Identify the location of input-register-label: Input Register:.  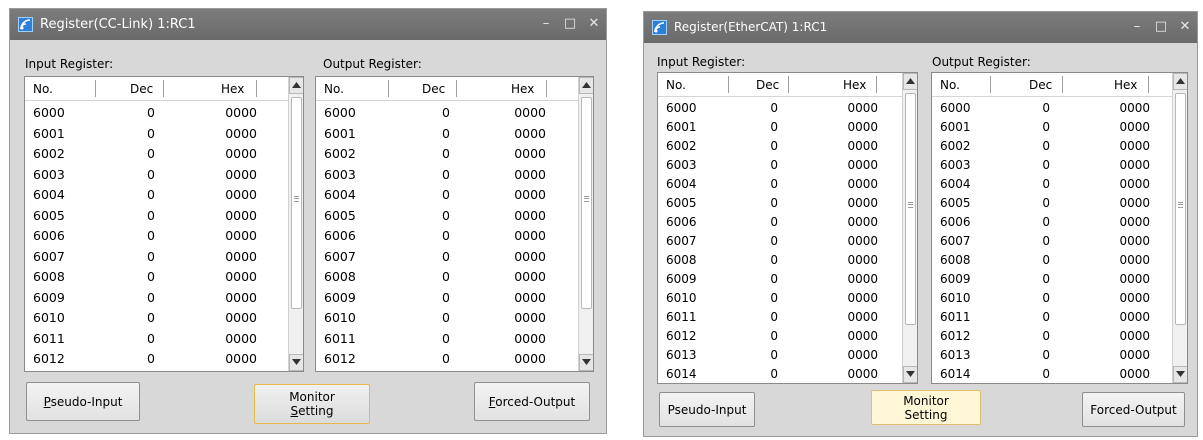
(701, 62).